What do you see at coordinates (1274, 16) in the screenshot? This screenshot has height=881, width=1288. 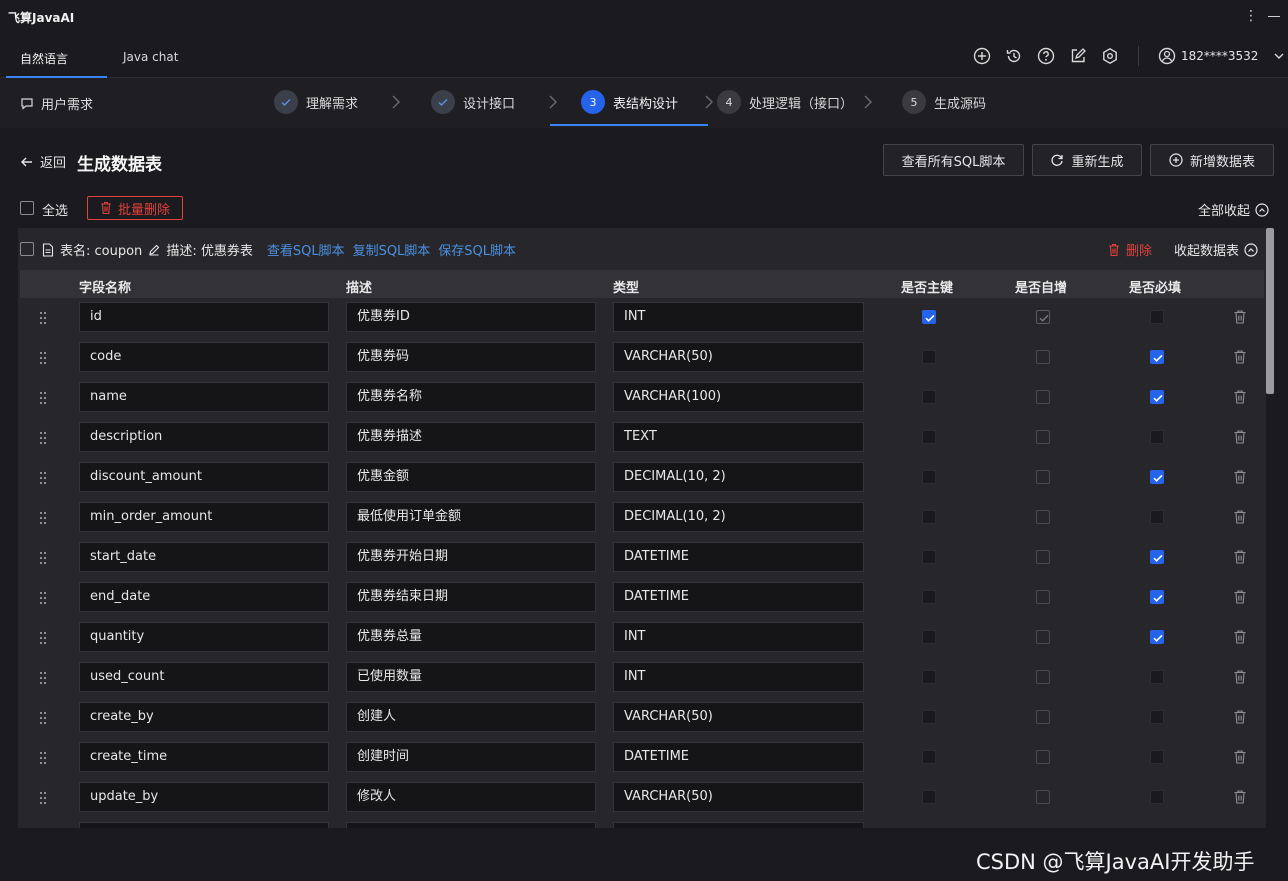 I see `minimize-icon` at bounding box center [1274, 16].